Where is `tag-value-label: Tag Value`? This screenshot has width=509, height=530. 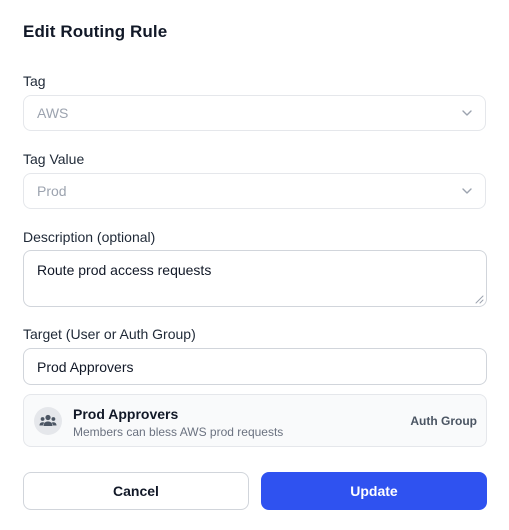
tag-value-label: Tag Value is located at coordinates (54, 159).